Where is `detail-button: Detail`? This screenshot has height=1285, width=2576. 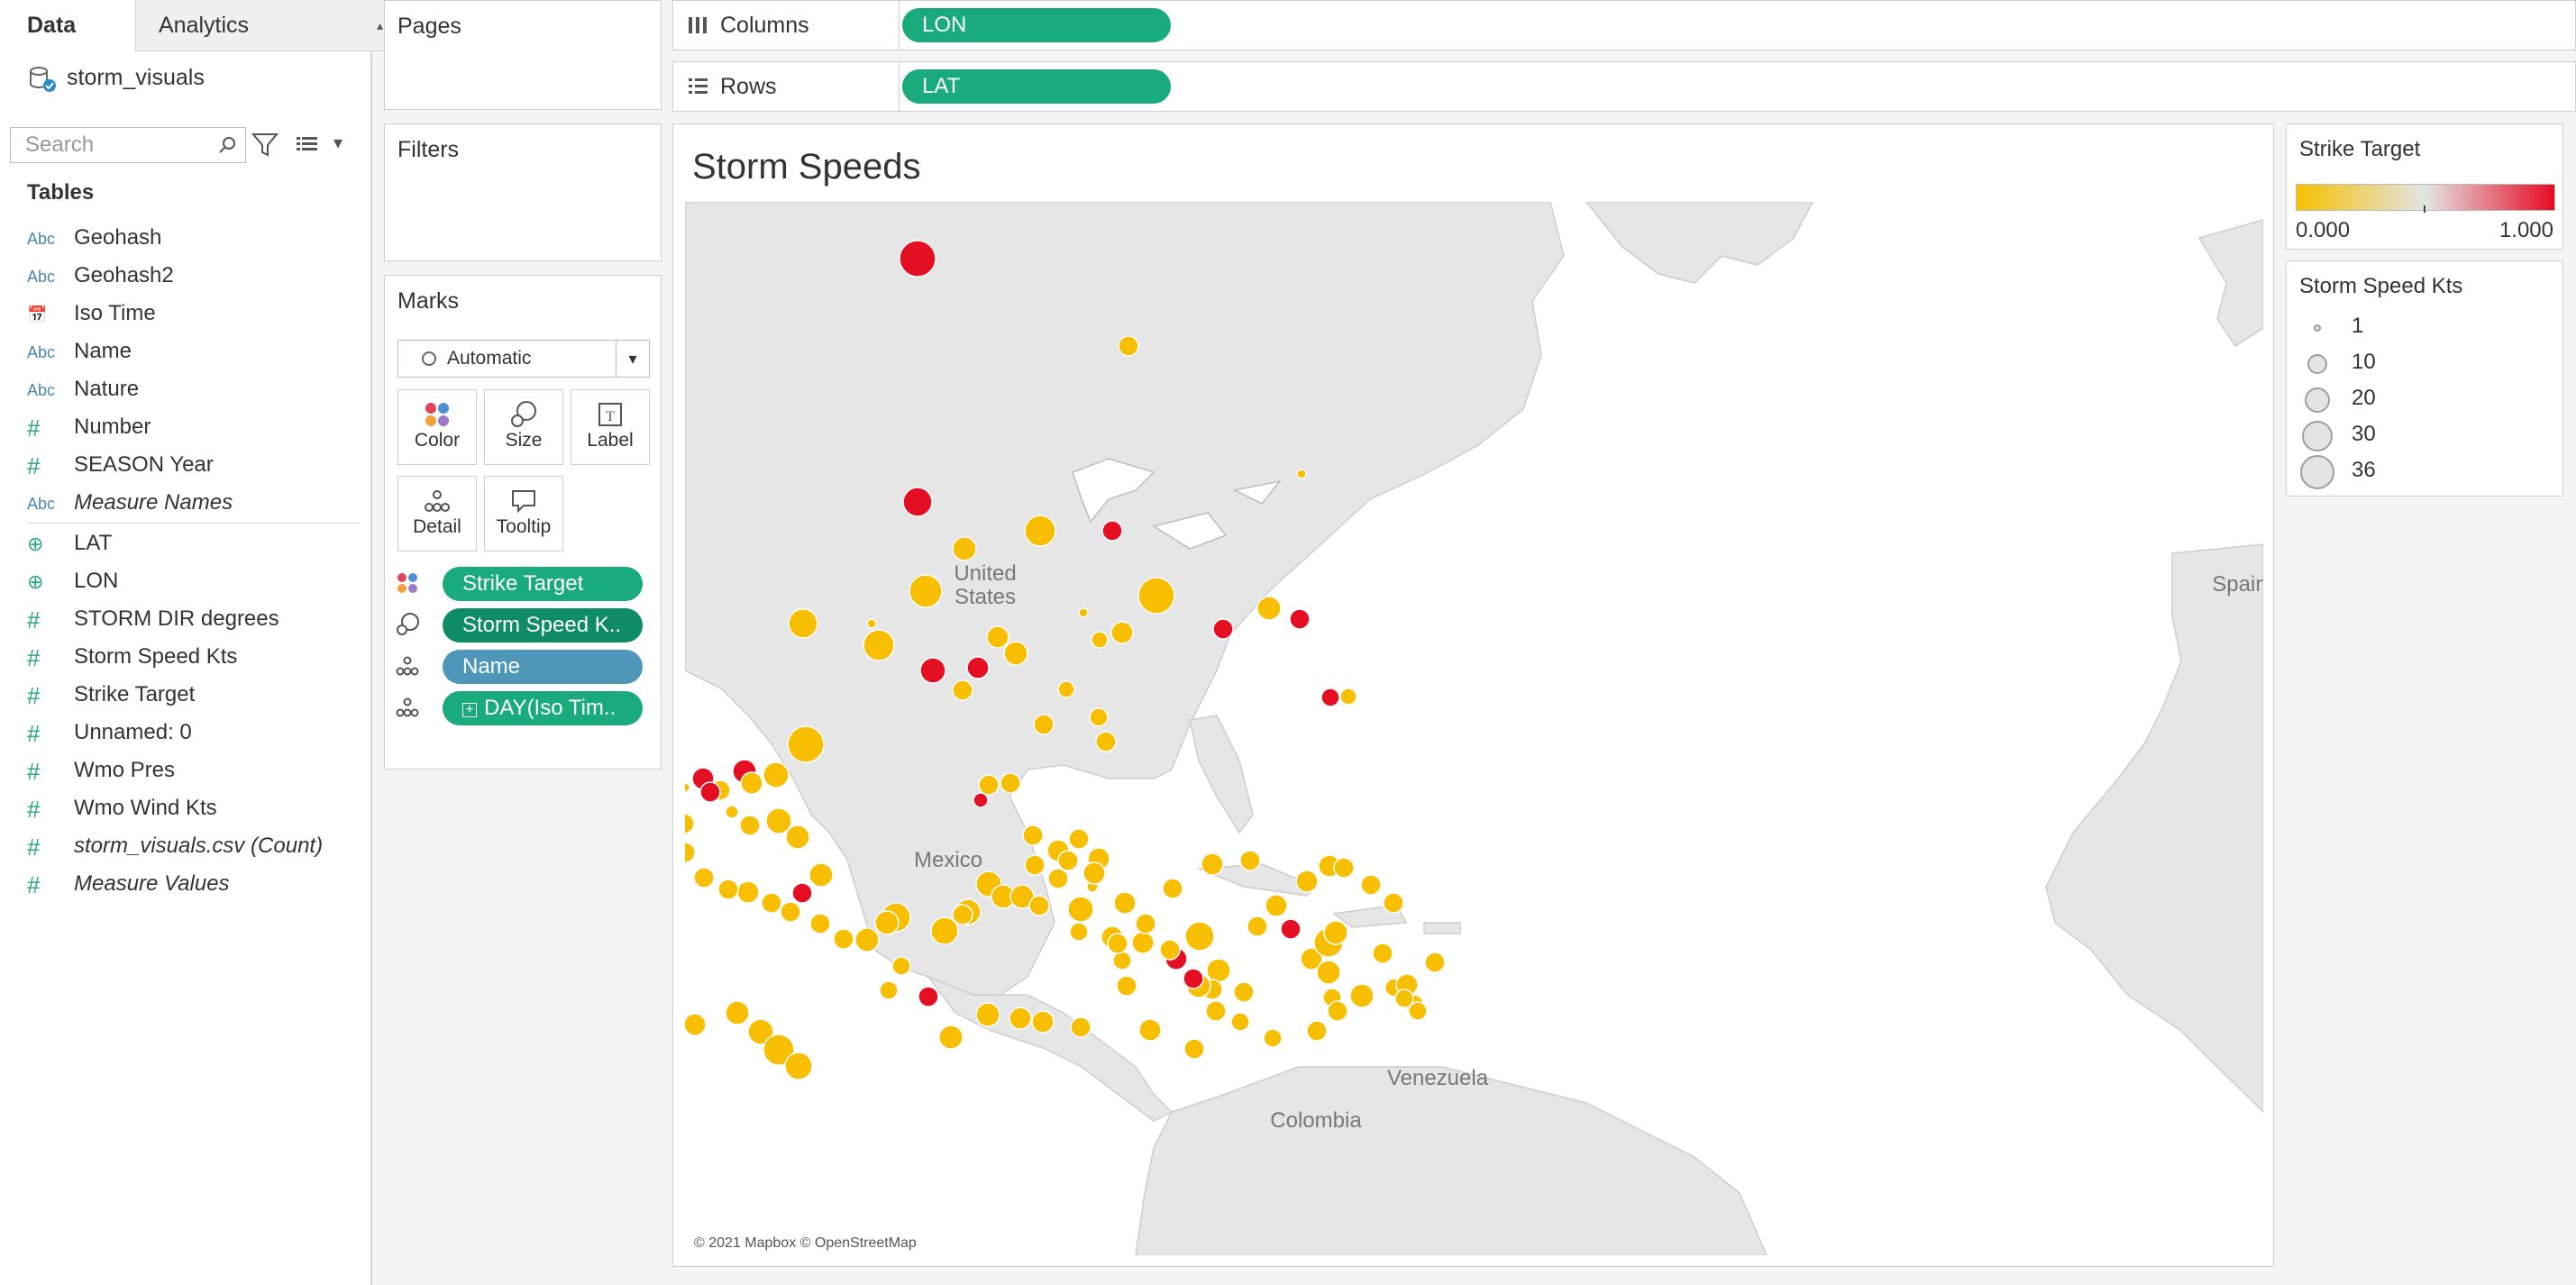 detail-button: Detail is located at coordinates (437, 513).